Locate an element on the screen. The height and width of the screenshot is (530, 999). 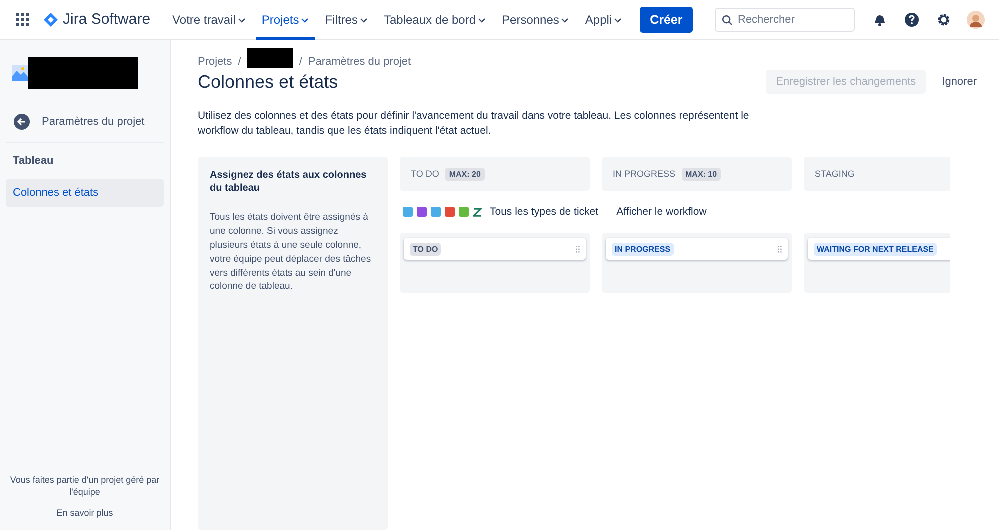
create-button: Créer is located at coordinates (666, 19).